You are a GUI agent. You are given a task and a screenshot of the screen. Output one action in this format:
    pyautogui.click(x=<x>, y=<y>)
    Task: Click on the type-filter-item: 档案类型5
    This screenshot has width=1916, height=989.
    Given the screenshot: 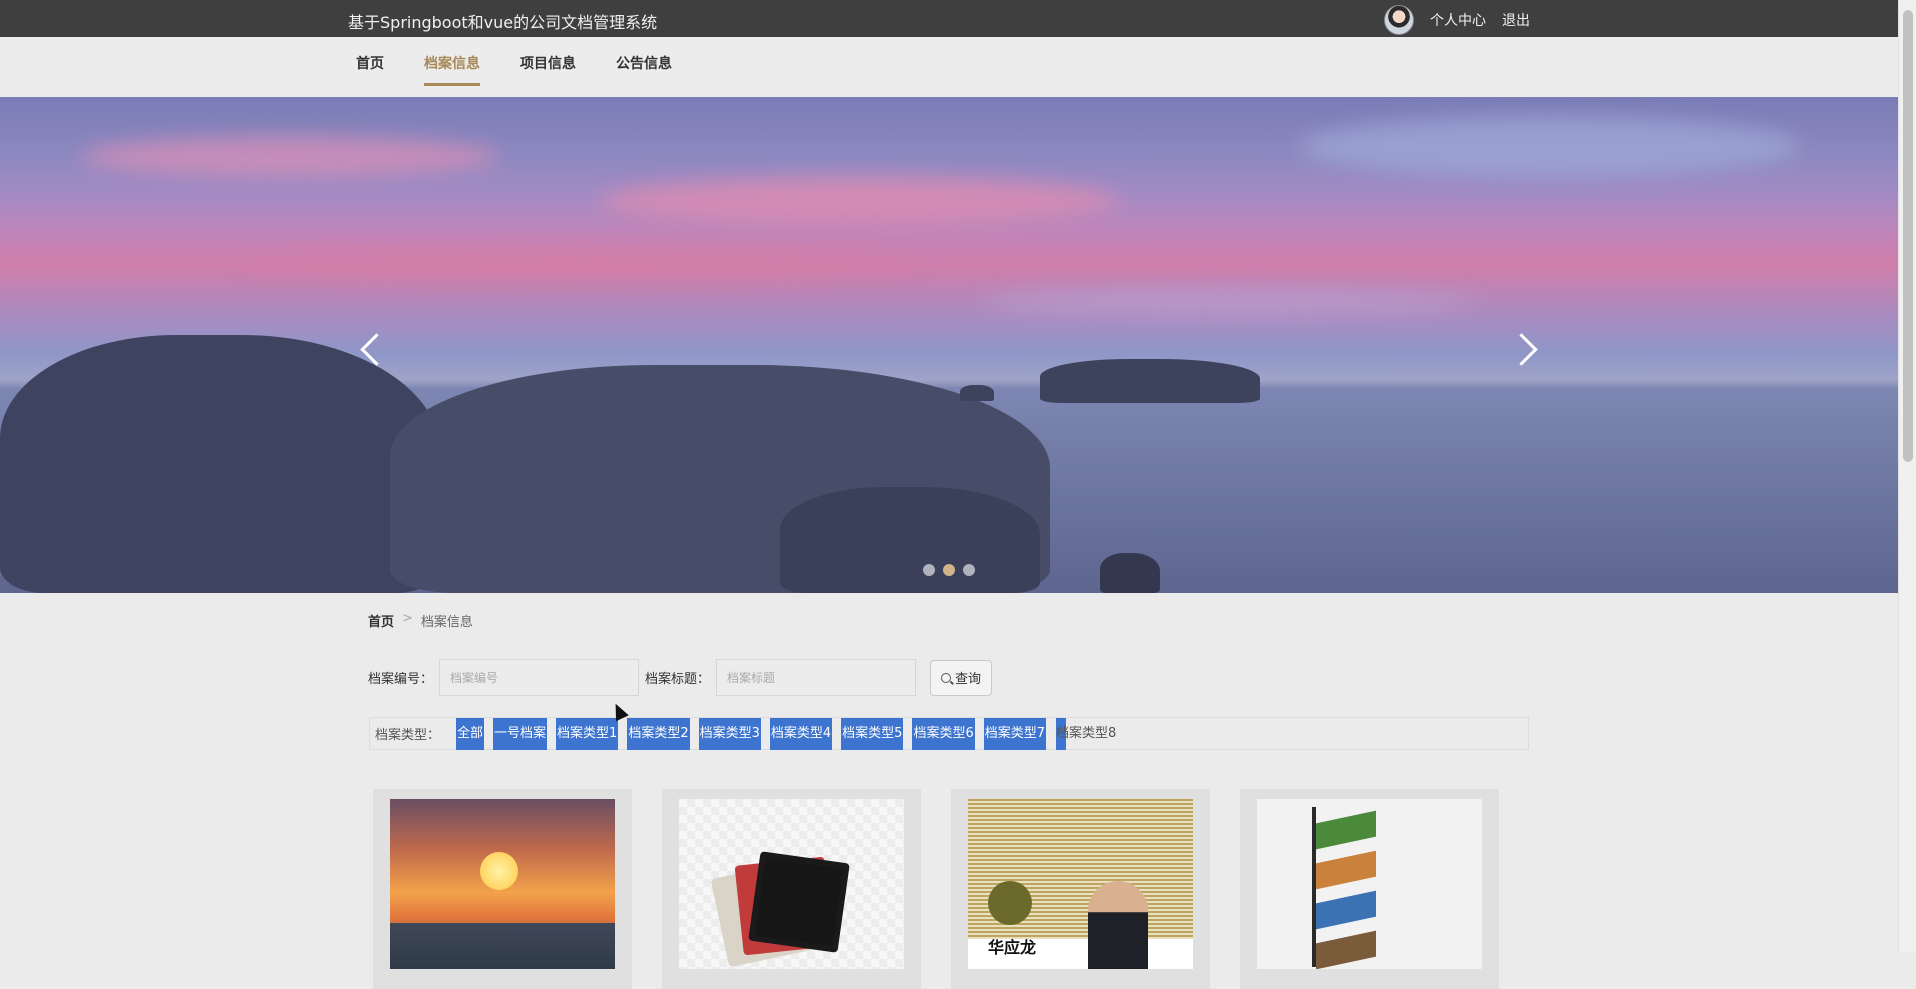 What is the action you would take?
    pyautogui.click(x=872, y=733)
    